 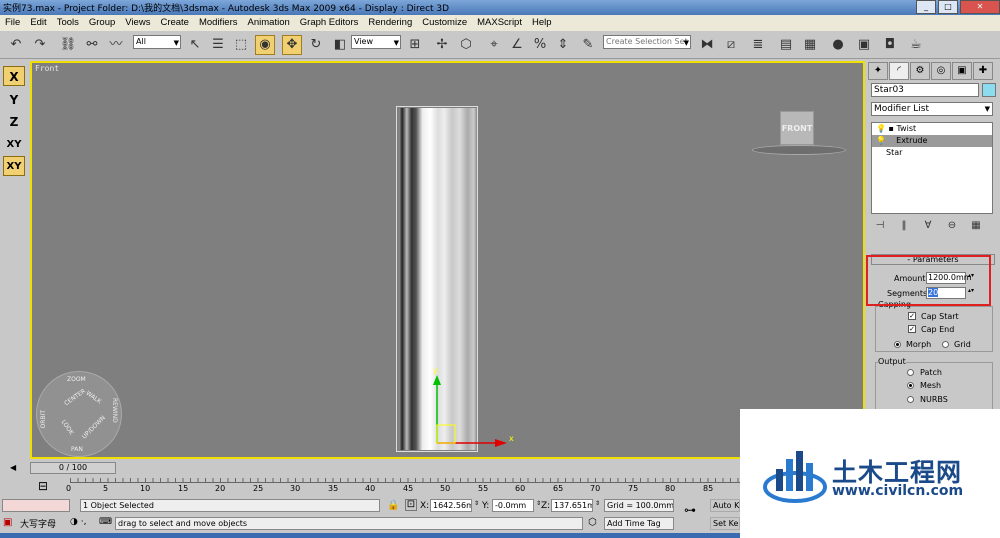 What do you see at coordinates (912, 329) in the screenshot?
I see `cap-end-checkbox: ✓` at bounding box center [912, 329].